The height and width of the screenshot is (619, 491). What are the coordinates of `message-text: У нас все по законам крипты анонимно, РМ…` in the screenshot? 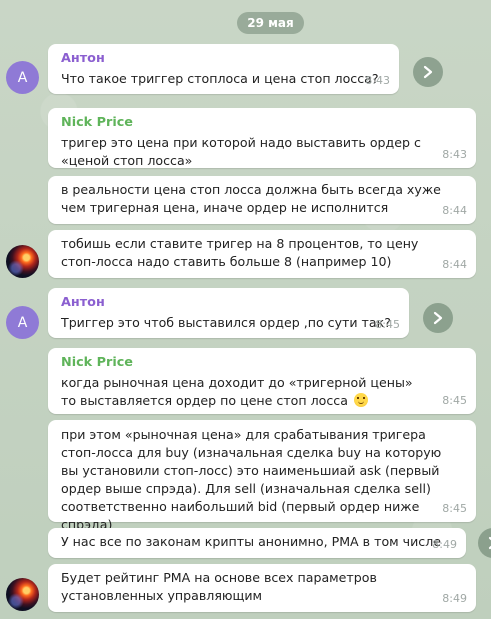 It's located at (251, 541).